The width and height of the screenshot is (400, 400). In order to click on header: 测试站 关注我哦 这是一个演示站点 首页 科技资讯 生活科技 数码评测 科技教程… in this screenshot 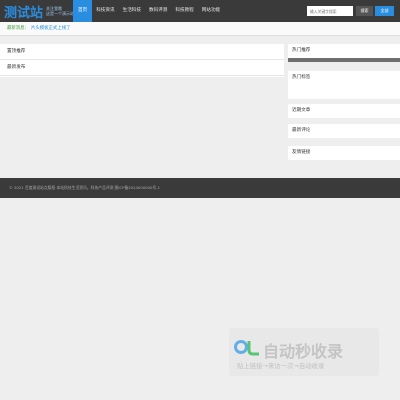, I will do `click(200, 11)`.